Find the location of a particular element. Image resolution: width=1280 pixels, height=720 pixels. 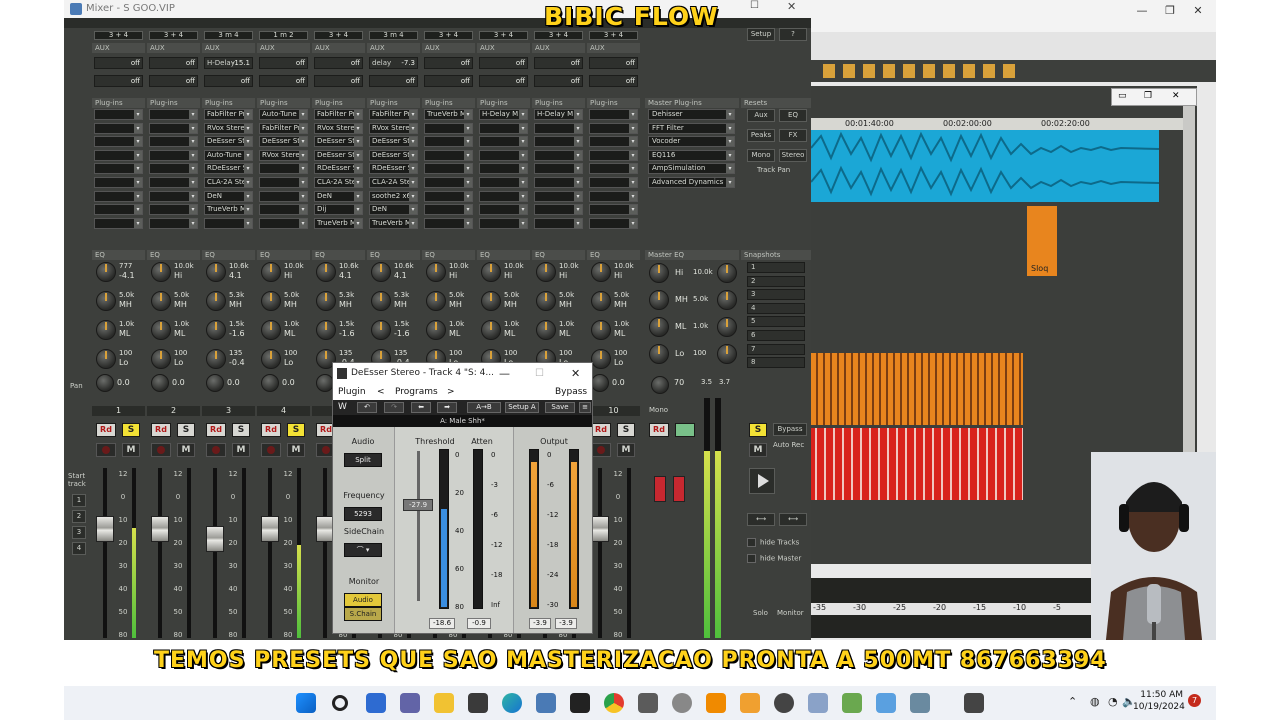

master-mute-button: M is located at coordinates (758, 450).